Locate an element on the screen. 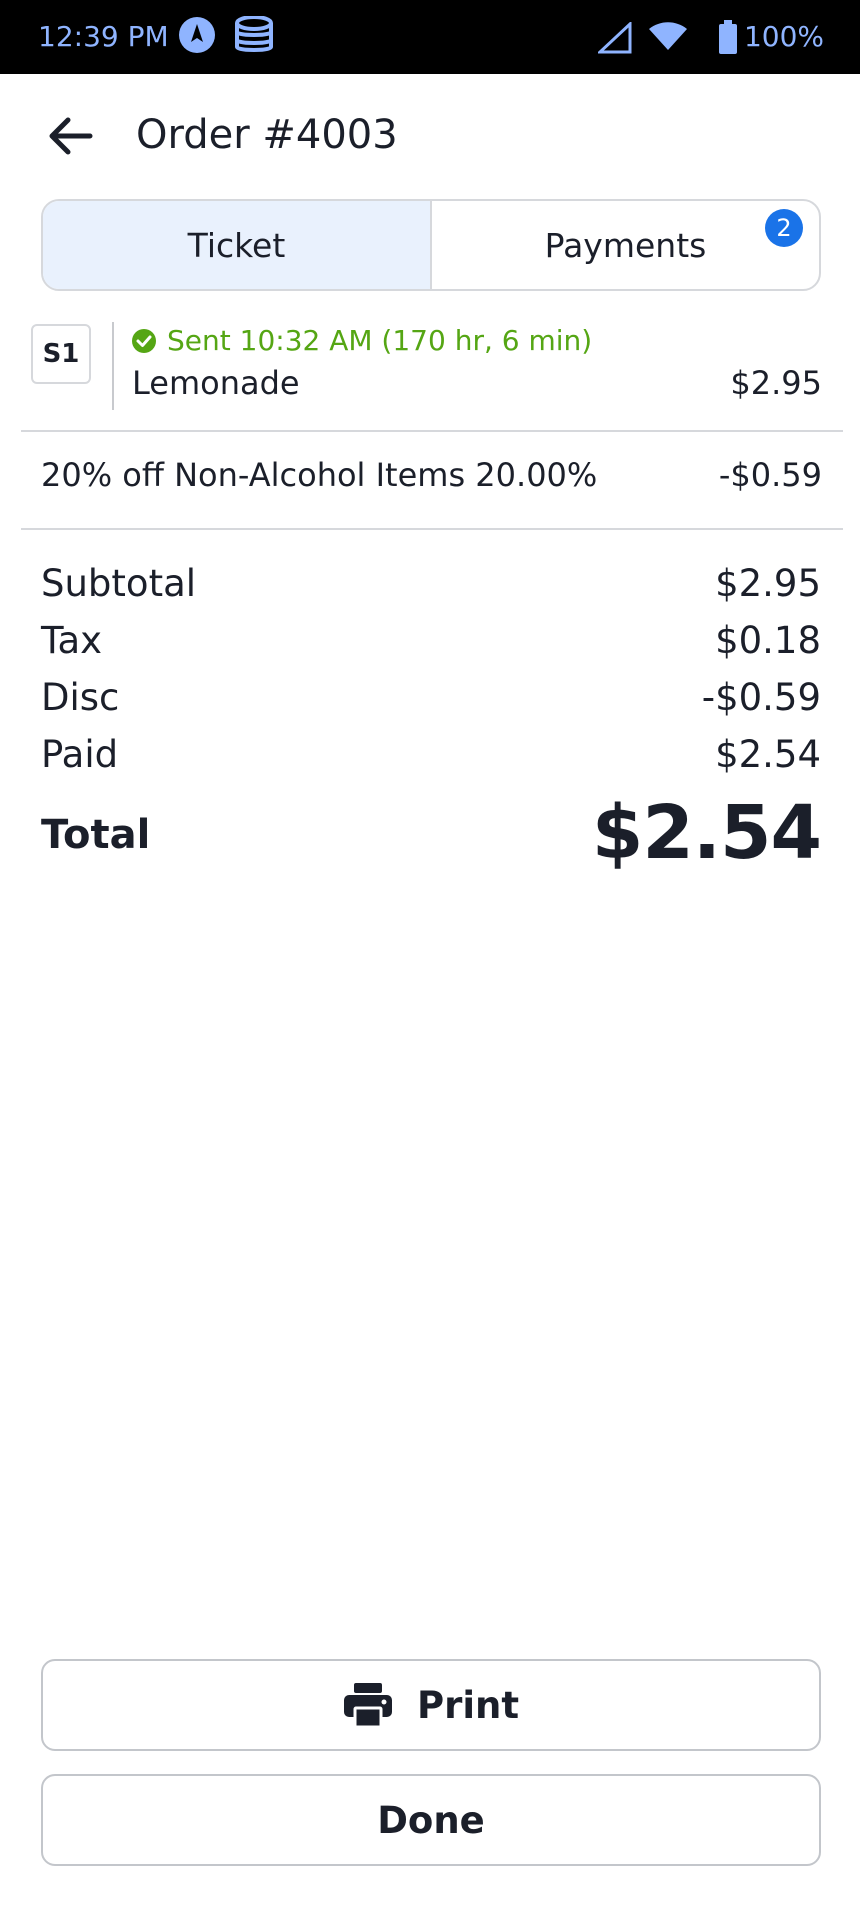 This screenshot has height=1912, width=860. tab-ticket: Ticket is located at coordinates (237, 245).